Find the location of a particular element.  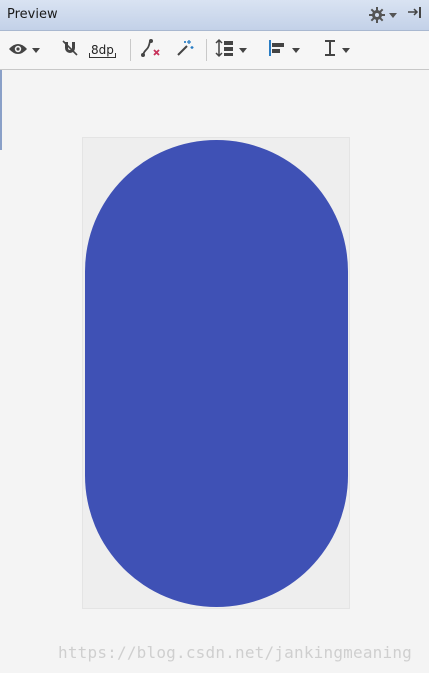

default-margin-label: 8dp is located at coordinates (102, 50).